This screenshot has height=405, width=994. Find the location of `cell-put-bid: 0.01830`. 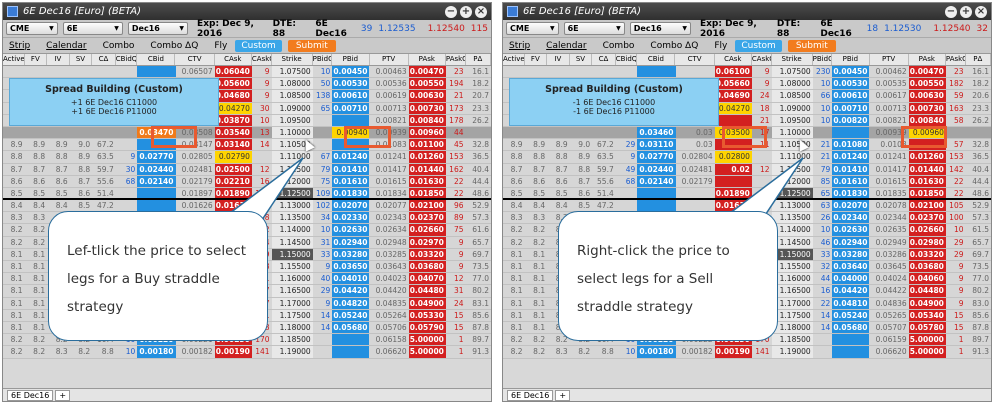

cell-put-bid: 0.01830 is located at coordinates (351, 193).